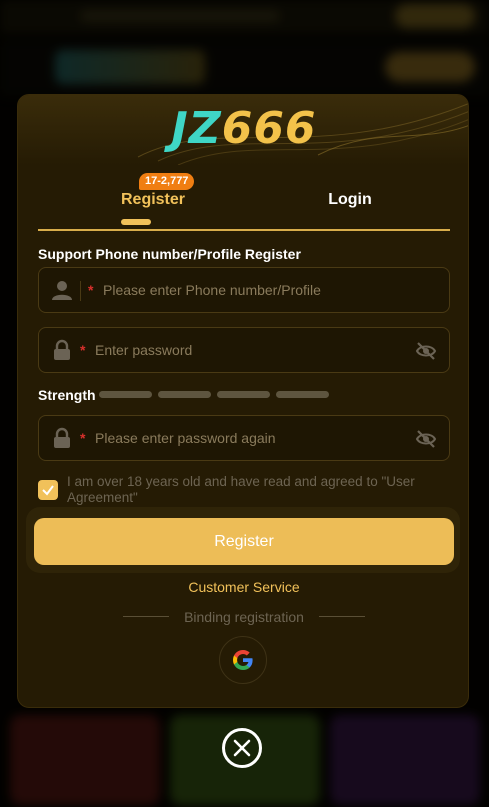 The image size is (489, 807). Describe the element at coordinates (244, 617) in the screenshot. I see `binding-registration-label: Binding registration` at that location.